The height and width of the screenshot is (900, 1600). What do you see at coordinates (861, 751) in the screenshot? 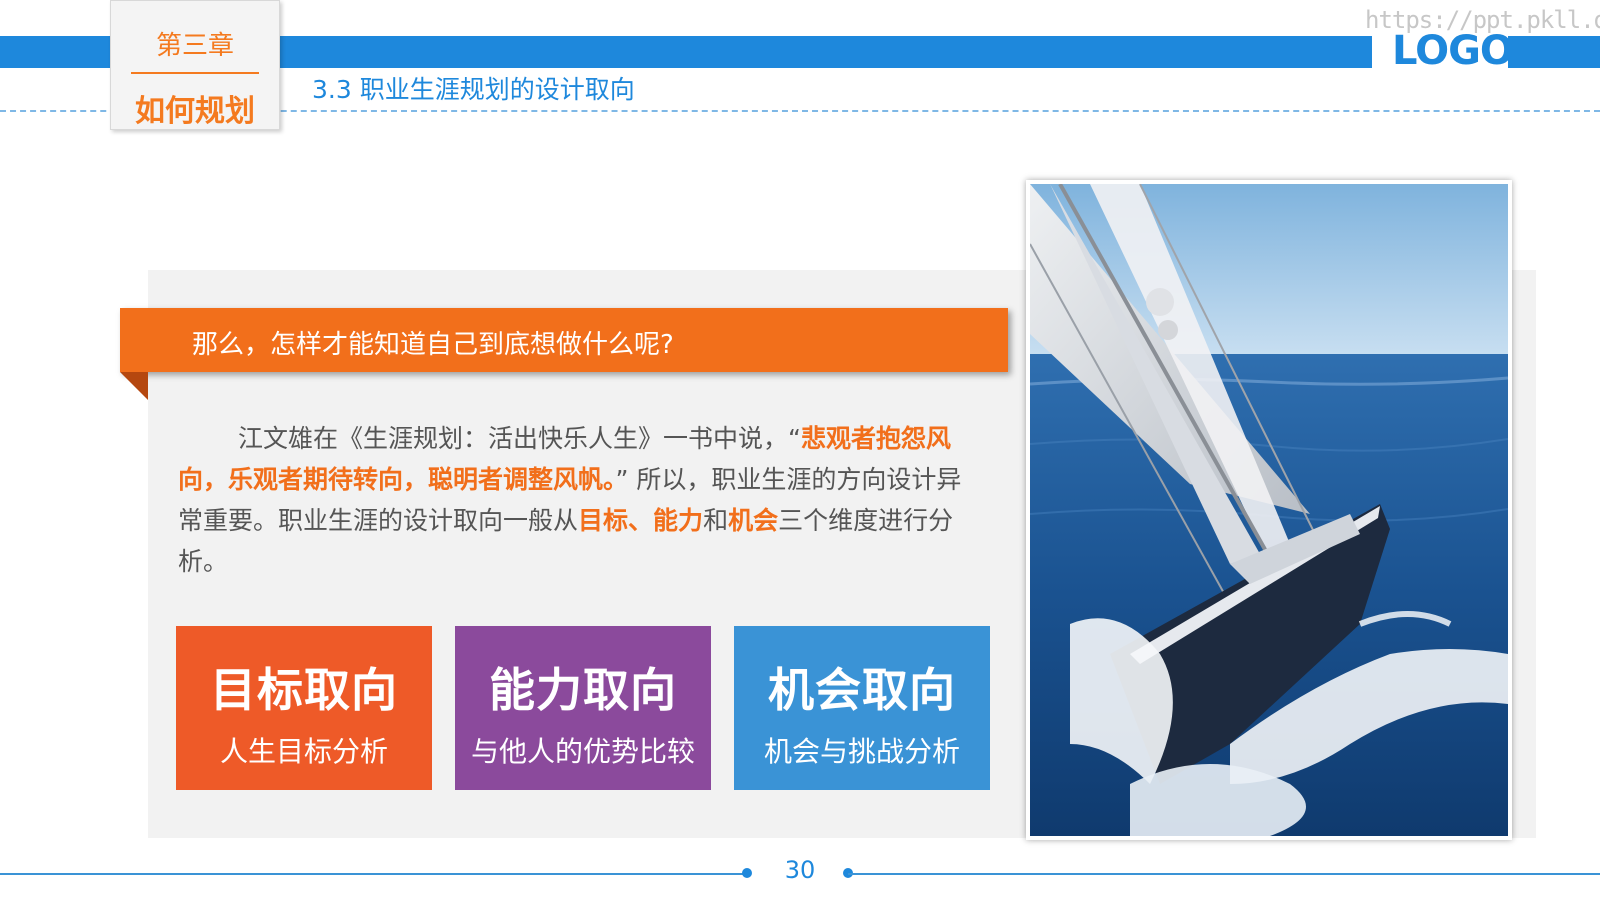
I see `card-chance-subtitle: 机会与挑战分析` at bounding box center [861, 751].